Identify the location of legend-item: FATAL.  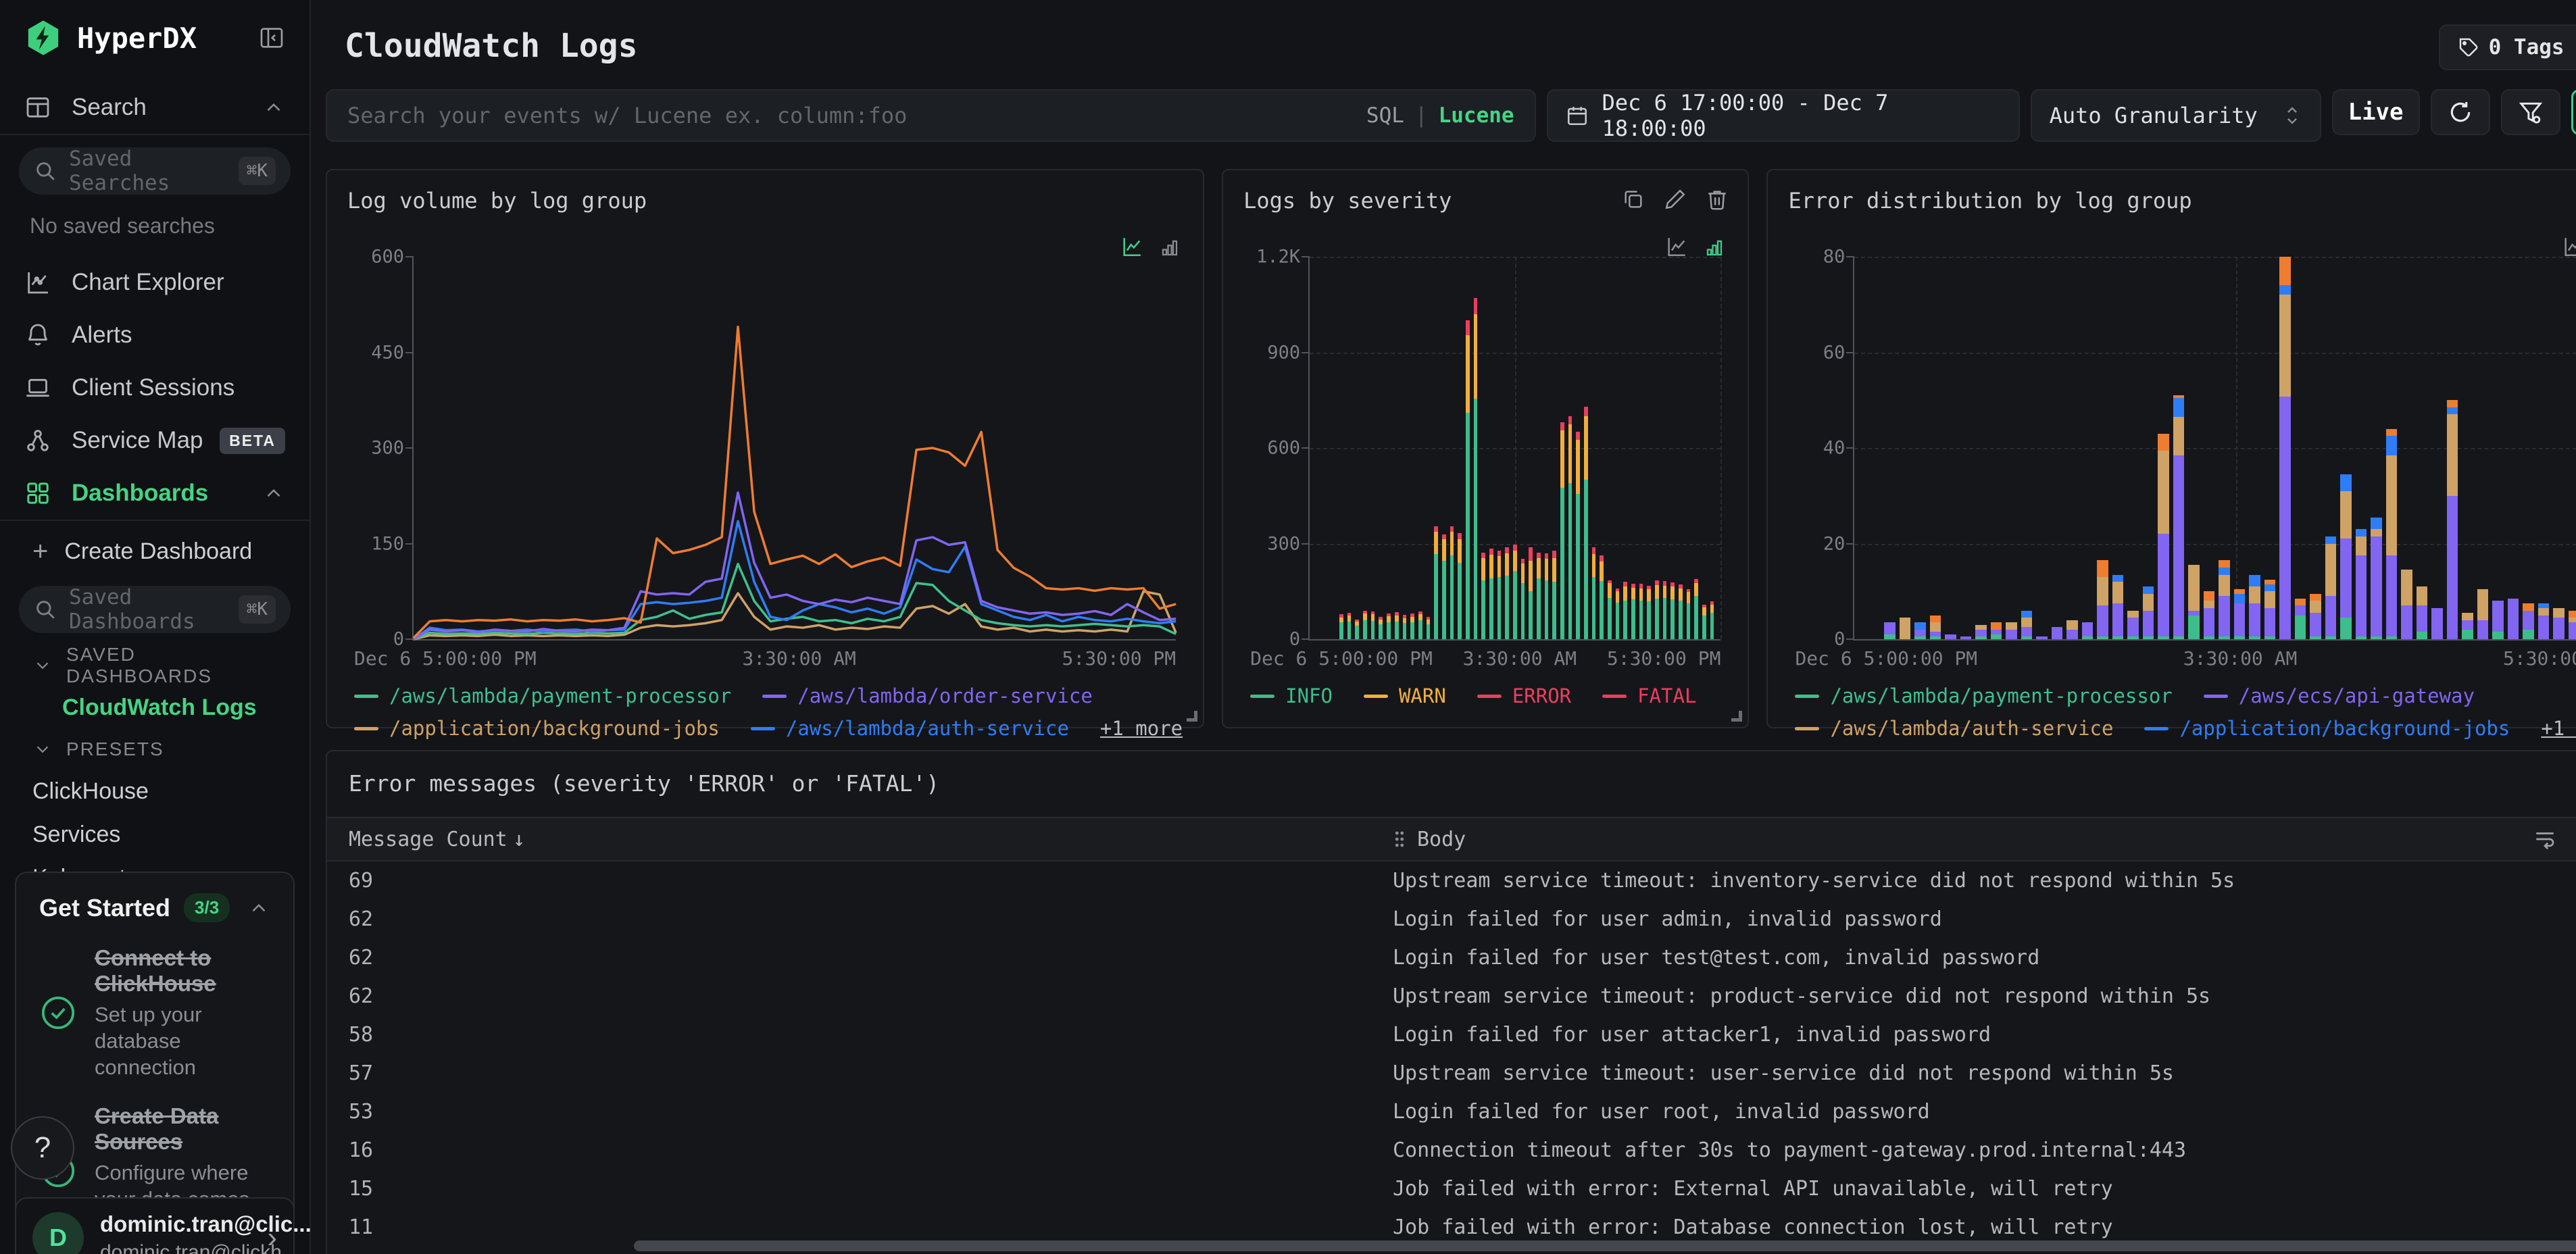
(1649, 696).